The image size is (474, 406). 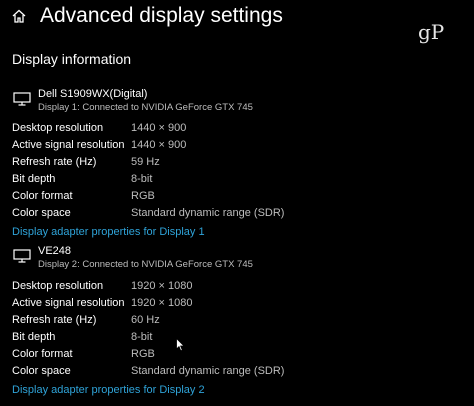 What do you see at coordinates (237, 164) in the screenshot?
I see `info-row-refresh-rate: Refresh rate (Hz) 59 Hz` at bounding box center [237, 164].